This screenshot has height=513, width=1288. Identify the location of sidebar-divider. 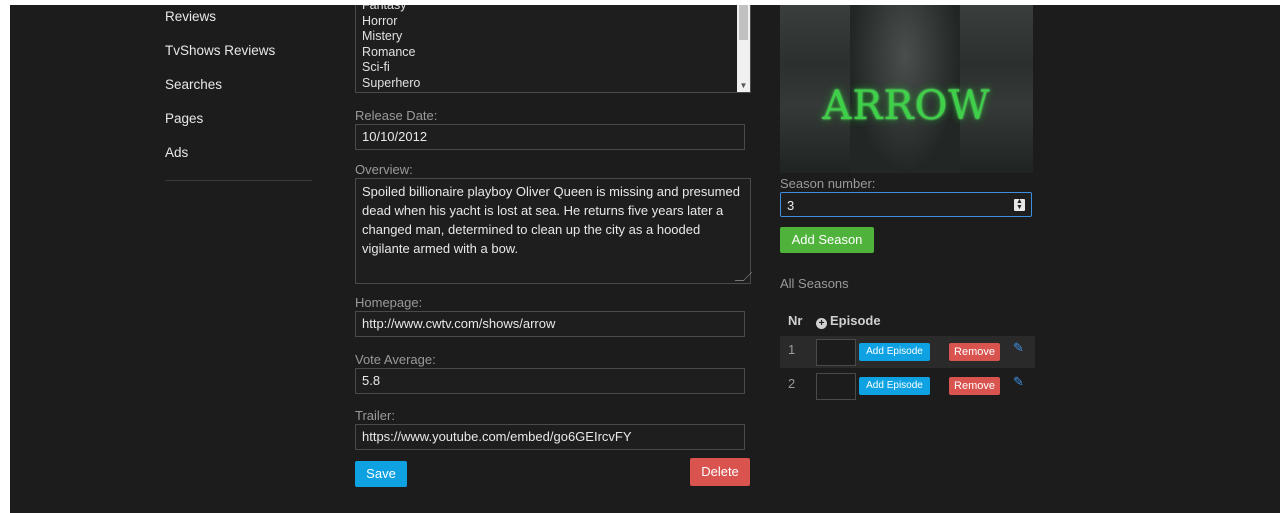
(238, 180).